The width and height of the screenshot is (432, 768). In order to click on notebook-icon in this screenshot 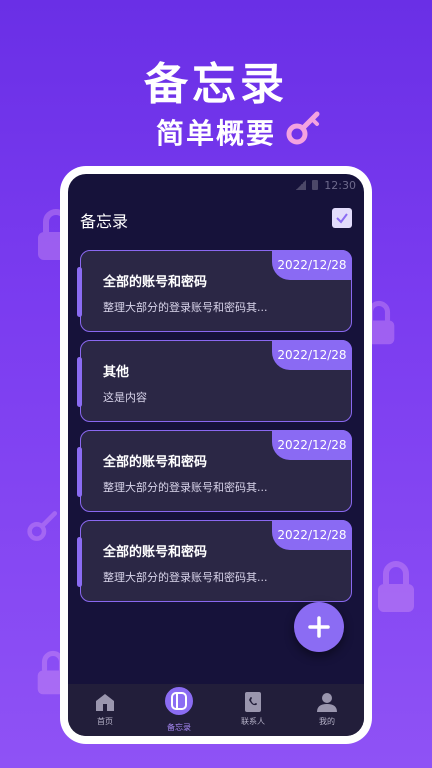, I will do `click(179, 701)`.